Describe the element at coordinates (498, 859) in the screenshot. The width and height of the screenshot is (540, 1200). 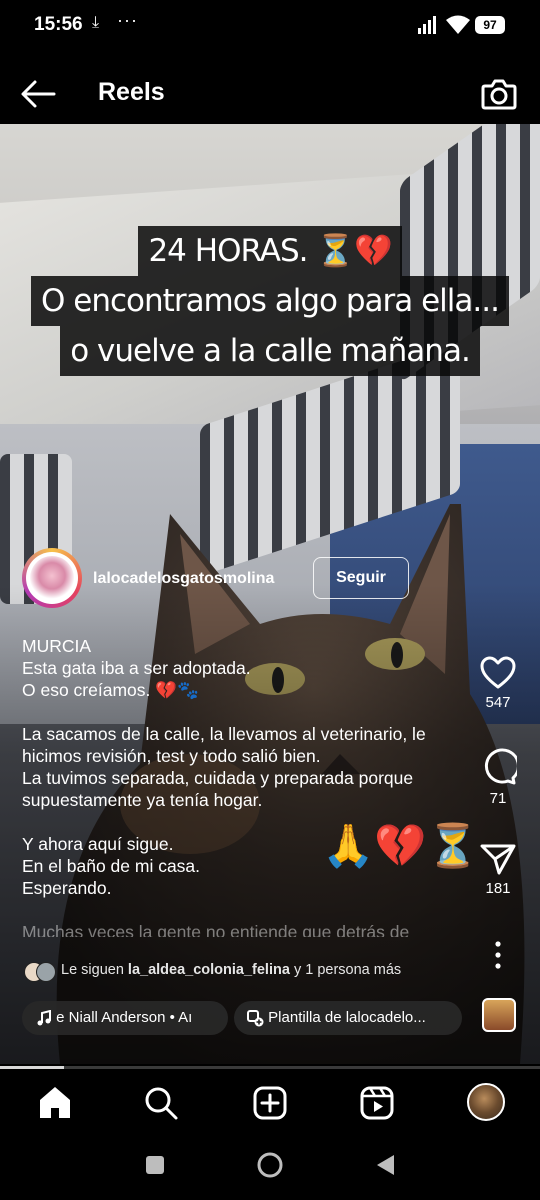
I see `share-icon` at that location.